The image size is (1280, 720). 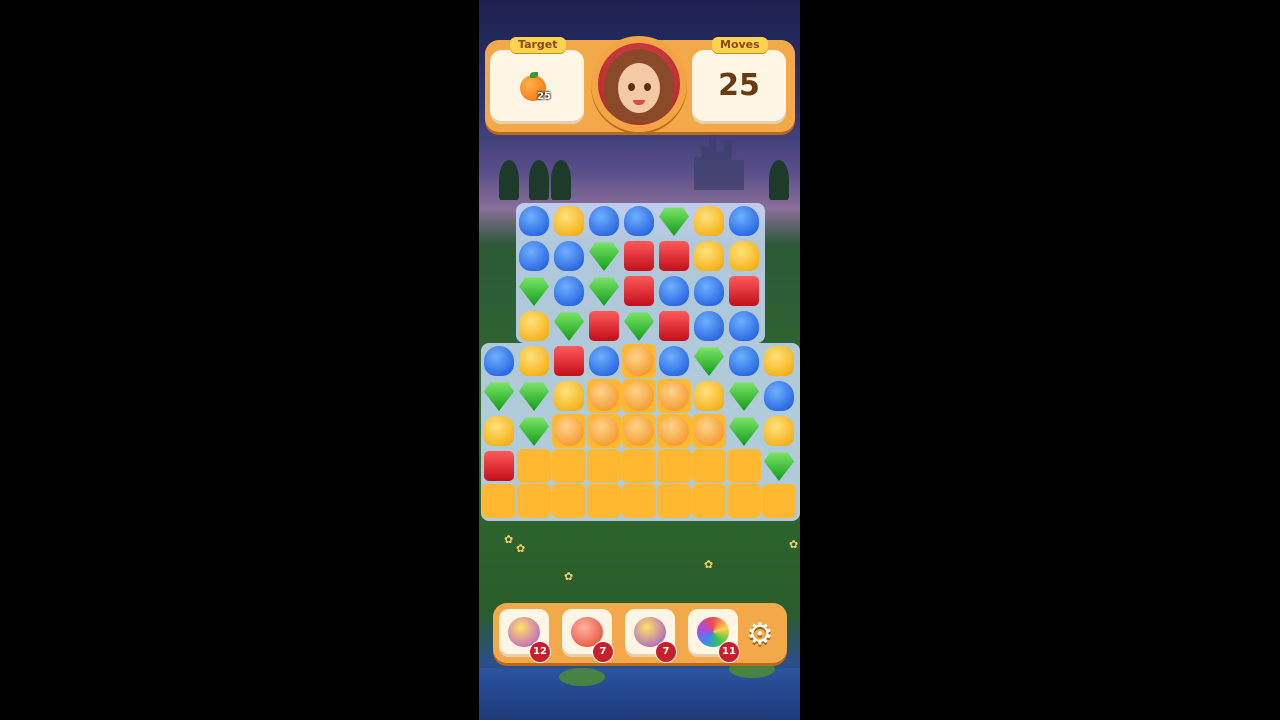 What do you see at coordinates (540, 652) in the screenshot?
I see `booster-count-badge: 12` at bounding box center [540, 652].